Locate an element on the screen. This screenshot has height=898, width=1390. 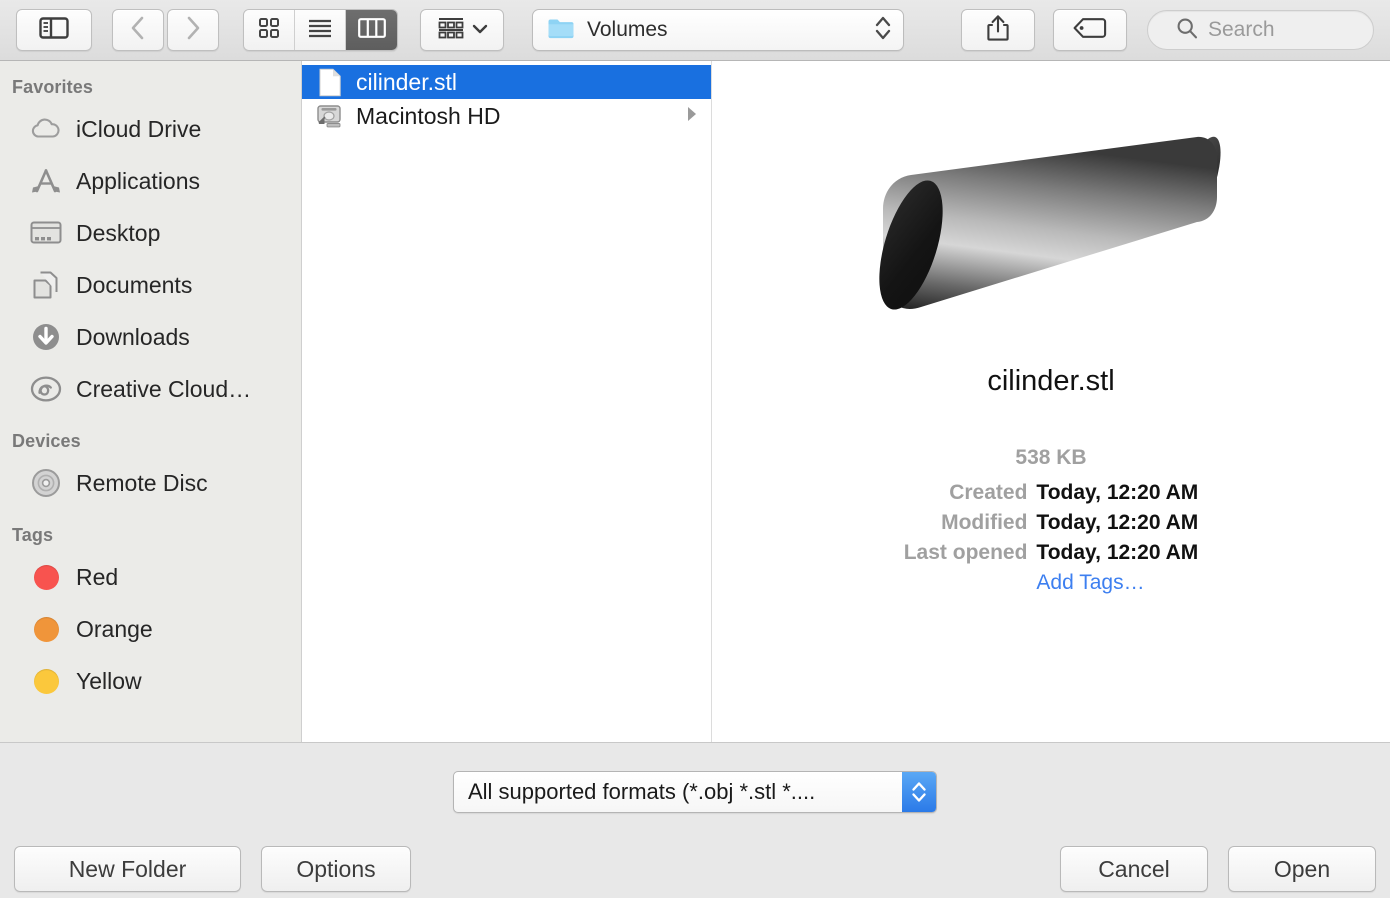
sidebar-toggle-icon is located at coordinates (54, 30).